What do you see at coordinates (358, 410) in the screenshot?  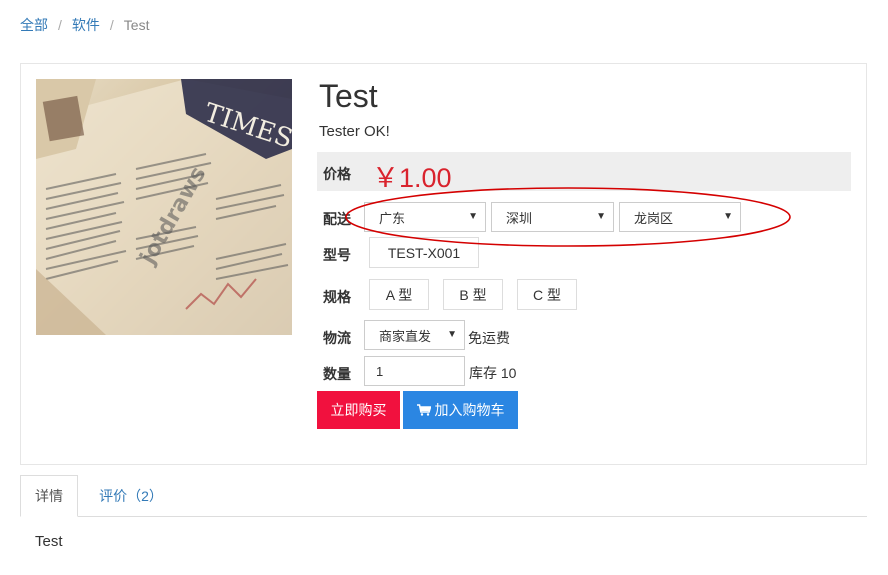 I see `buy-now-button: 立即购买` at bounding box center [358, 410].